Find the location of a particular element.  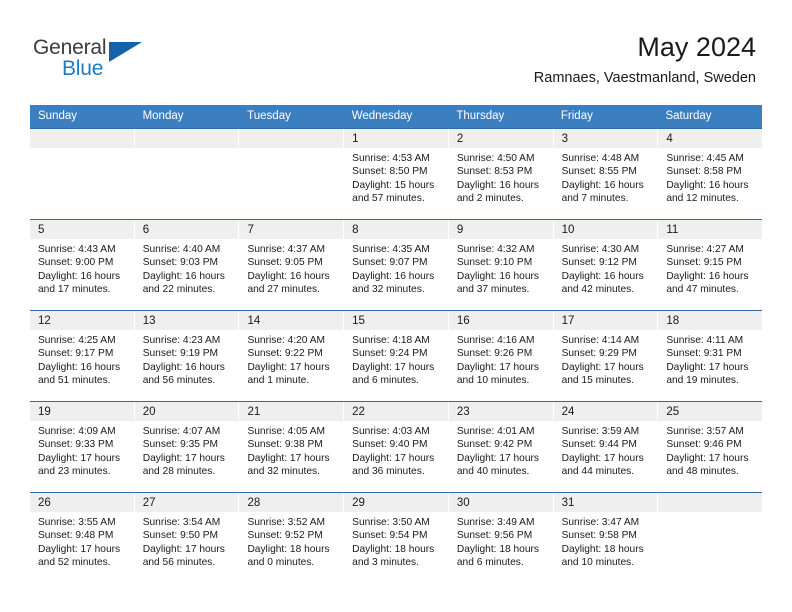

weekday-header-tuesday: Tuesday is located at coordinates (269, 116).